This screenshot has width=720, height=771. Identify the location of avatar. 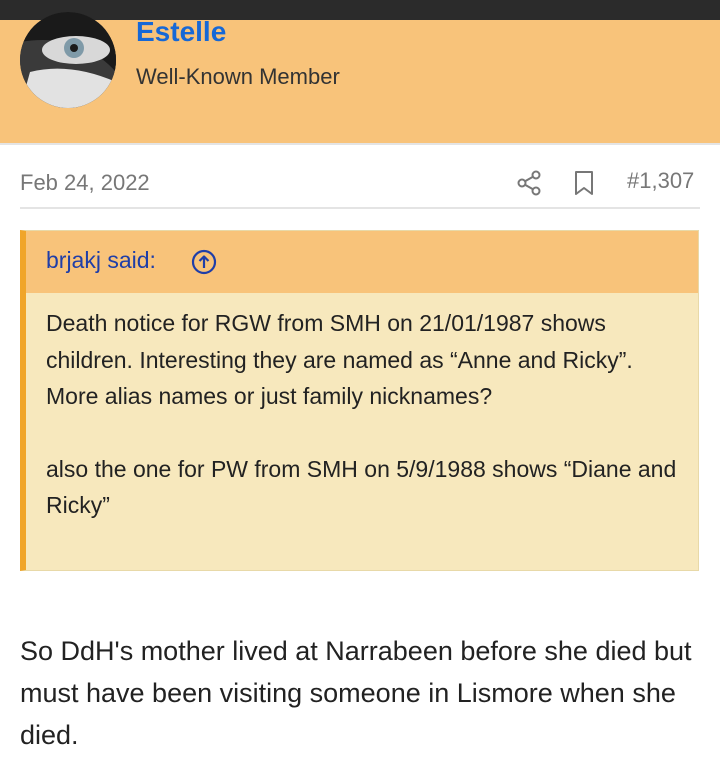
(68, 60).